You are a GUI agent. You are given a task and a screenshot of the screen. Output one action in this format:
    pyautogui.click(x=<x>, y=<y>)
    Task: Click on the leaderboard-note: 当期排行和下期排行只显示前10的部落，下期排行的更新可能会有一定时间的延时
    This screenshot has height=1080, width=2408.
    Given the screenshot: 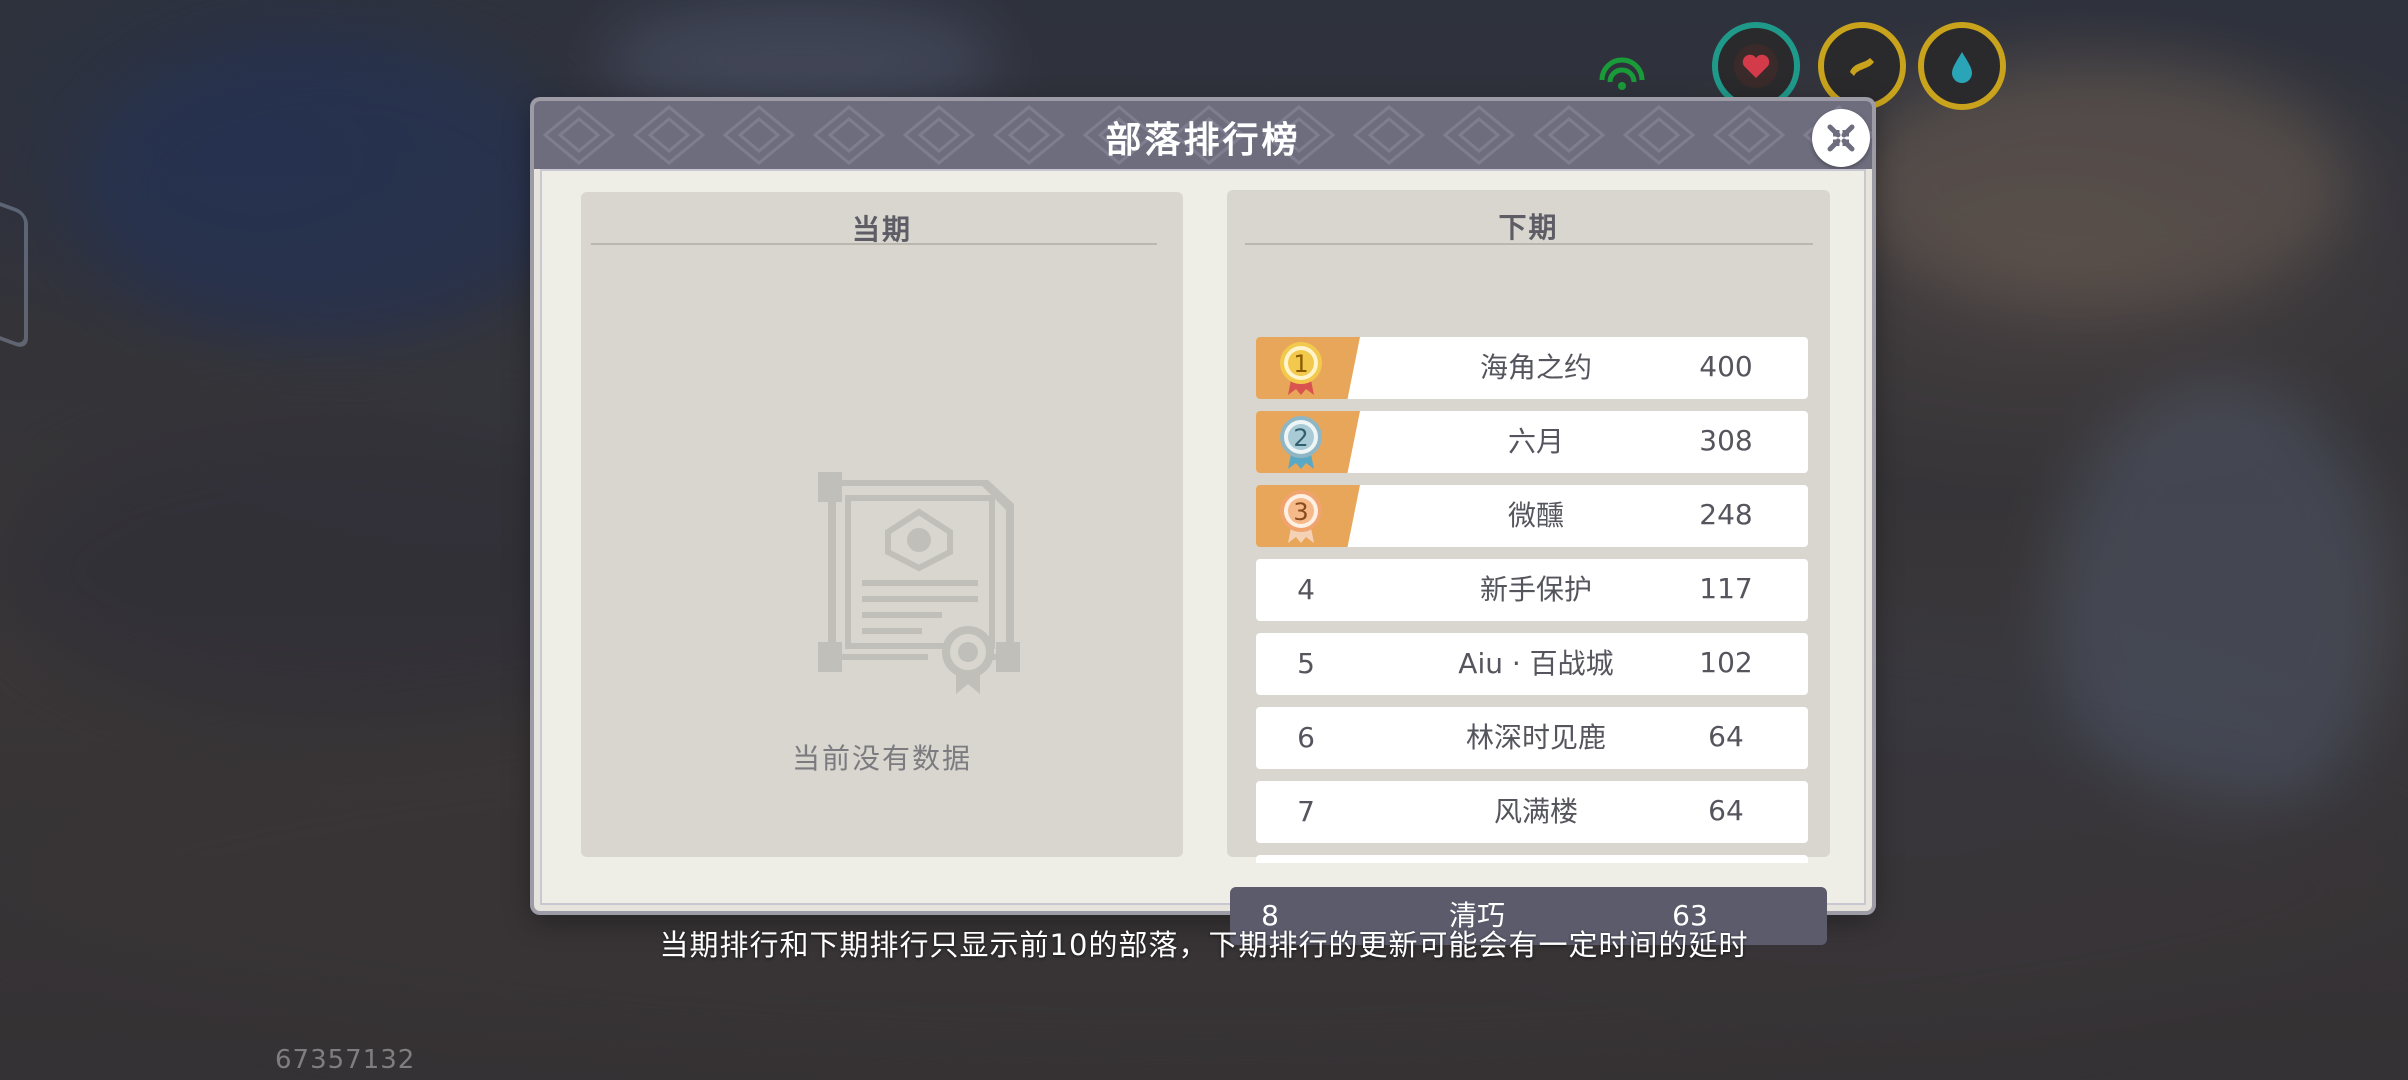 What is the action you would take?
    pyautogui.click(x=1204, y=945)
    